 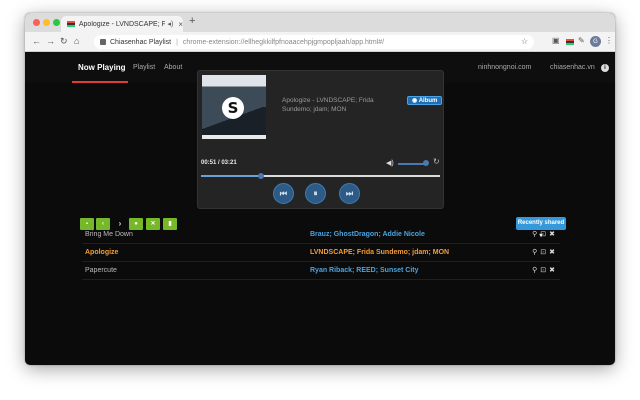 What do you see at coordinates (524, 41) in the screenshot?
I see `bookmark-star-icon: ☆` at bounding box center [524, 41].